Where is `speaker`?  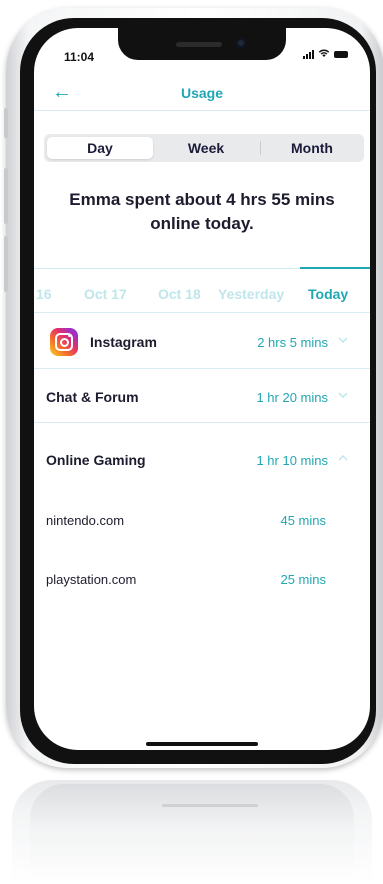 speaker is located at coordinates (199, 44).